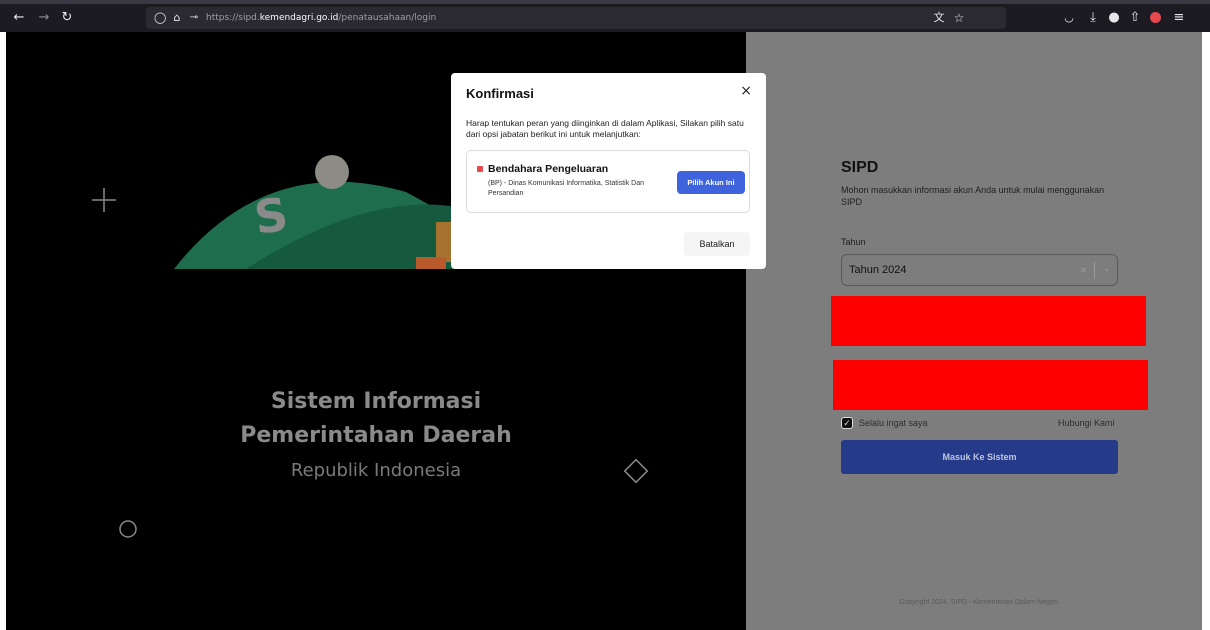 The image size is (1210, 630). What do you see at coordinates (376, 435) in the screenshot?
I see `hero-title-line2: Pemerintahan Daerah` at bounding box center [376, 435].